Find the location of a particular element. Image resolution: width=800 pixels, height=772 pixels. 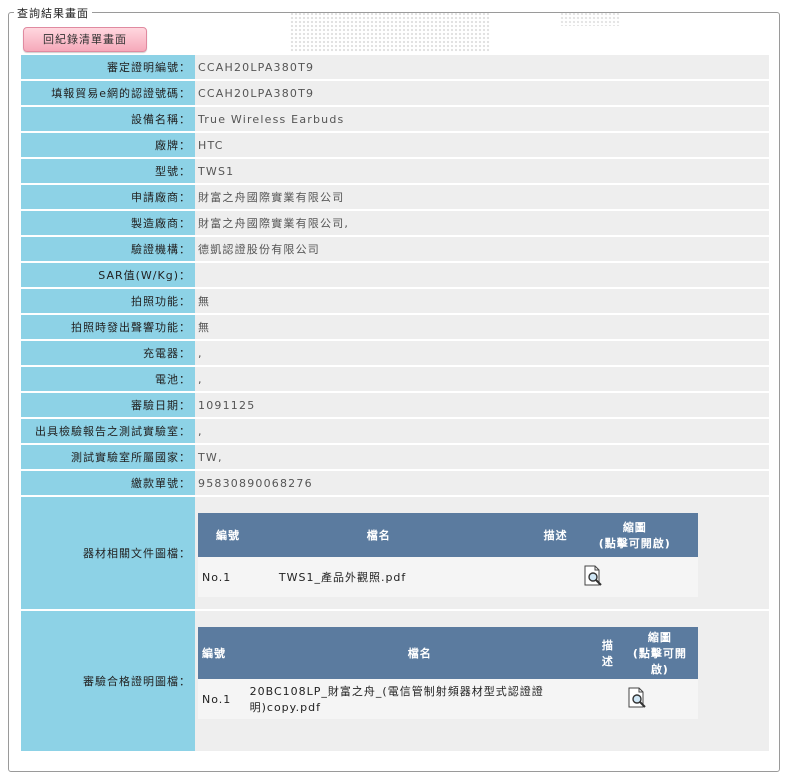

field-label: 充電器： is located at coordinates (108, 353).